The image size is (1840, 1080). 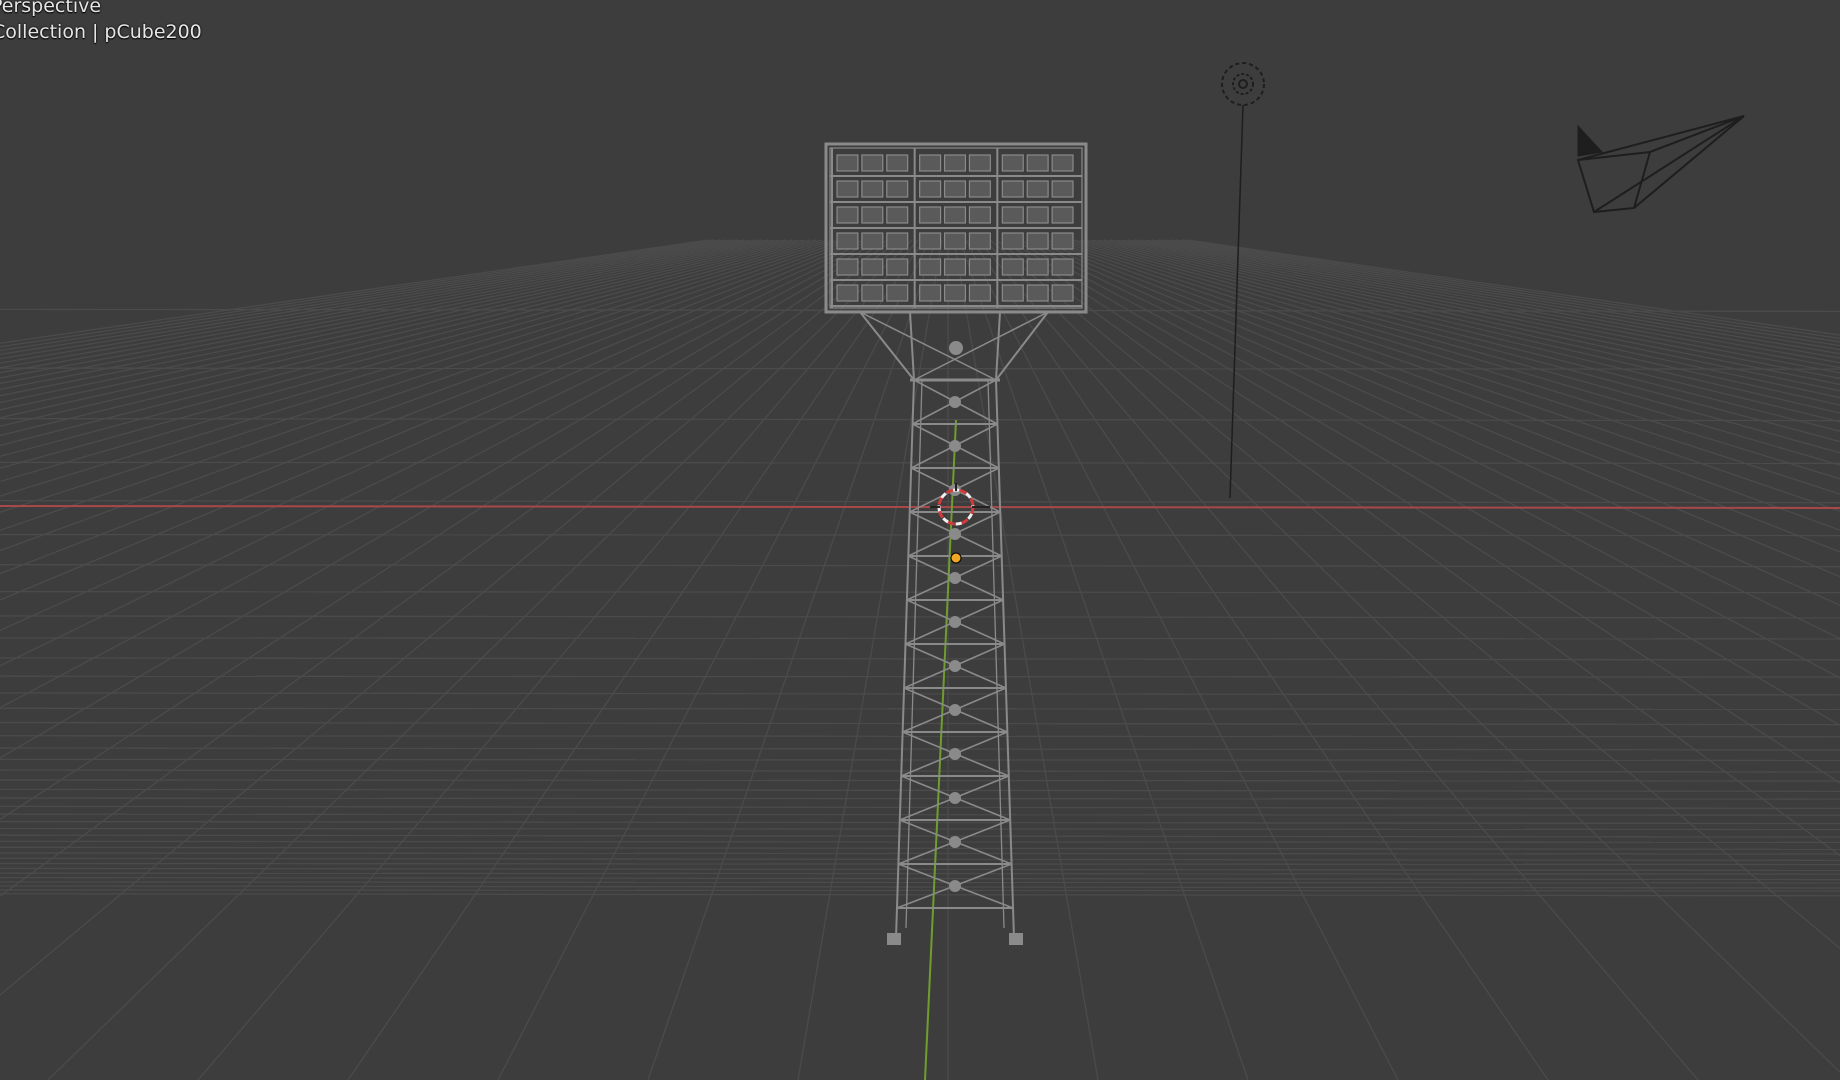 I want to click on view-name-label: Perspective, so click(x=51, y=8).